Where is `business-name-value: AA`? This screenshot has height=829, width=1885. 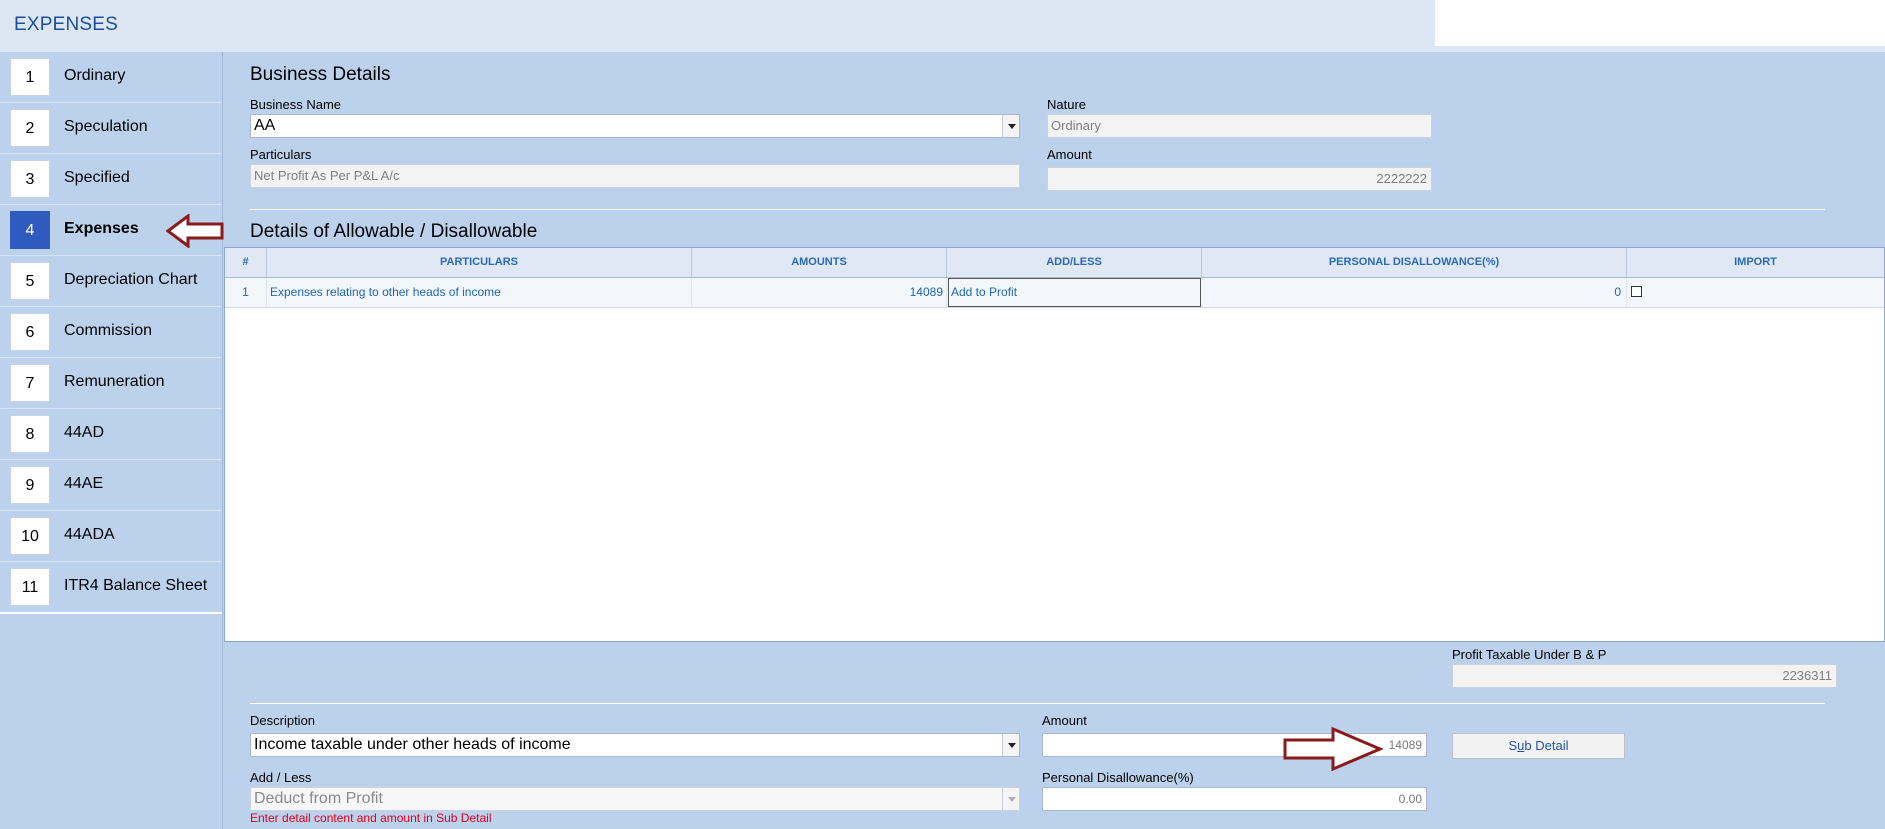
business-name-value: AA is located at coordinates (265, 125).